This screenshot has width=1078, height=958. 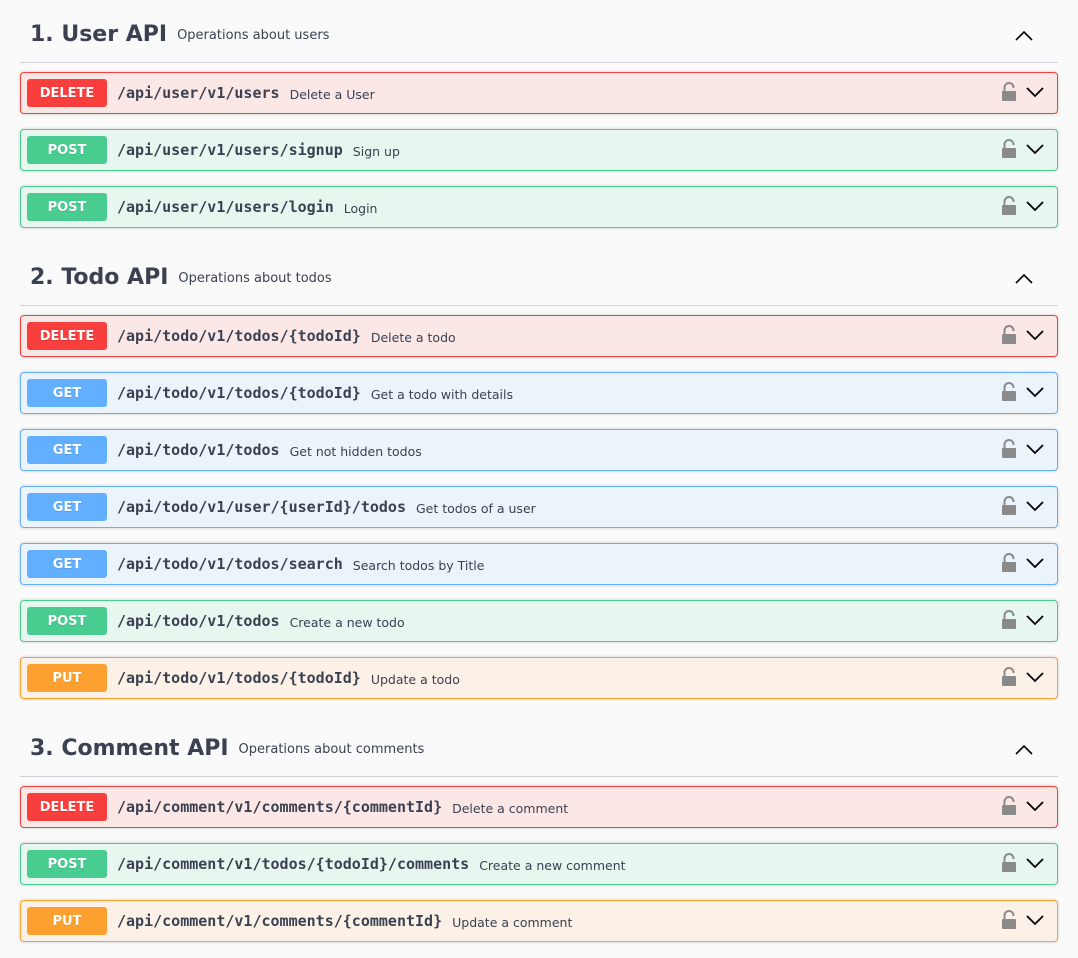 I want to click on operation-row: POST /api/user/v1/users/login Login, so click(x=539, y=207).